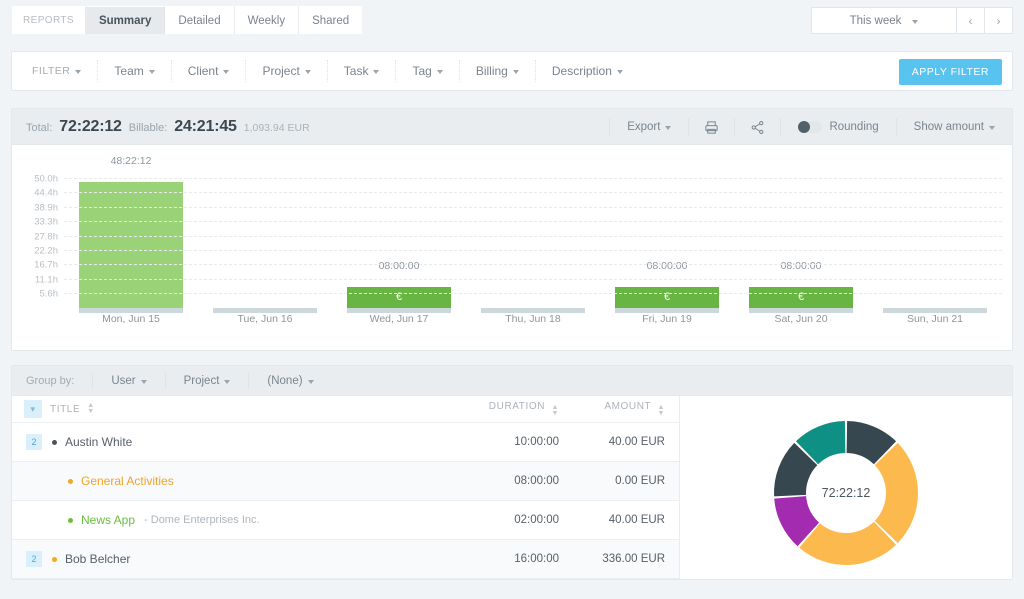 The image size is (1024, 599). What do you see at coordinates (53, 380) in the screenshot?
I see `group-by-label: Group by:` at bounding box center [53, 380].